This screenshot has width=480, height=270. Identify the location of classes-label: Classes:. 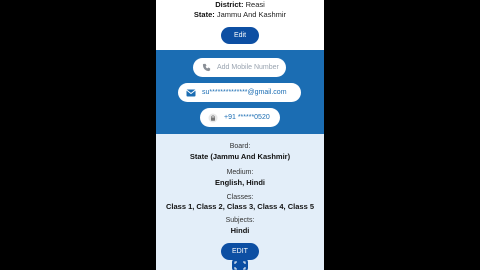
(240, 197).